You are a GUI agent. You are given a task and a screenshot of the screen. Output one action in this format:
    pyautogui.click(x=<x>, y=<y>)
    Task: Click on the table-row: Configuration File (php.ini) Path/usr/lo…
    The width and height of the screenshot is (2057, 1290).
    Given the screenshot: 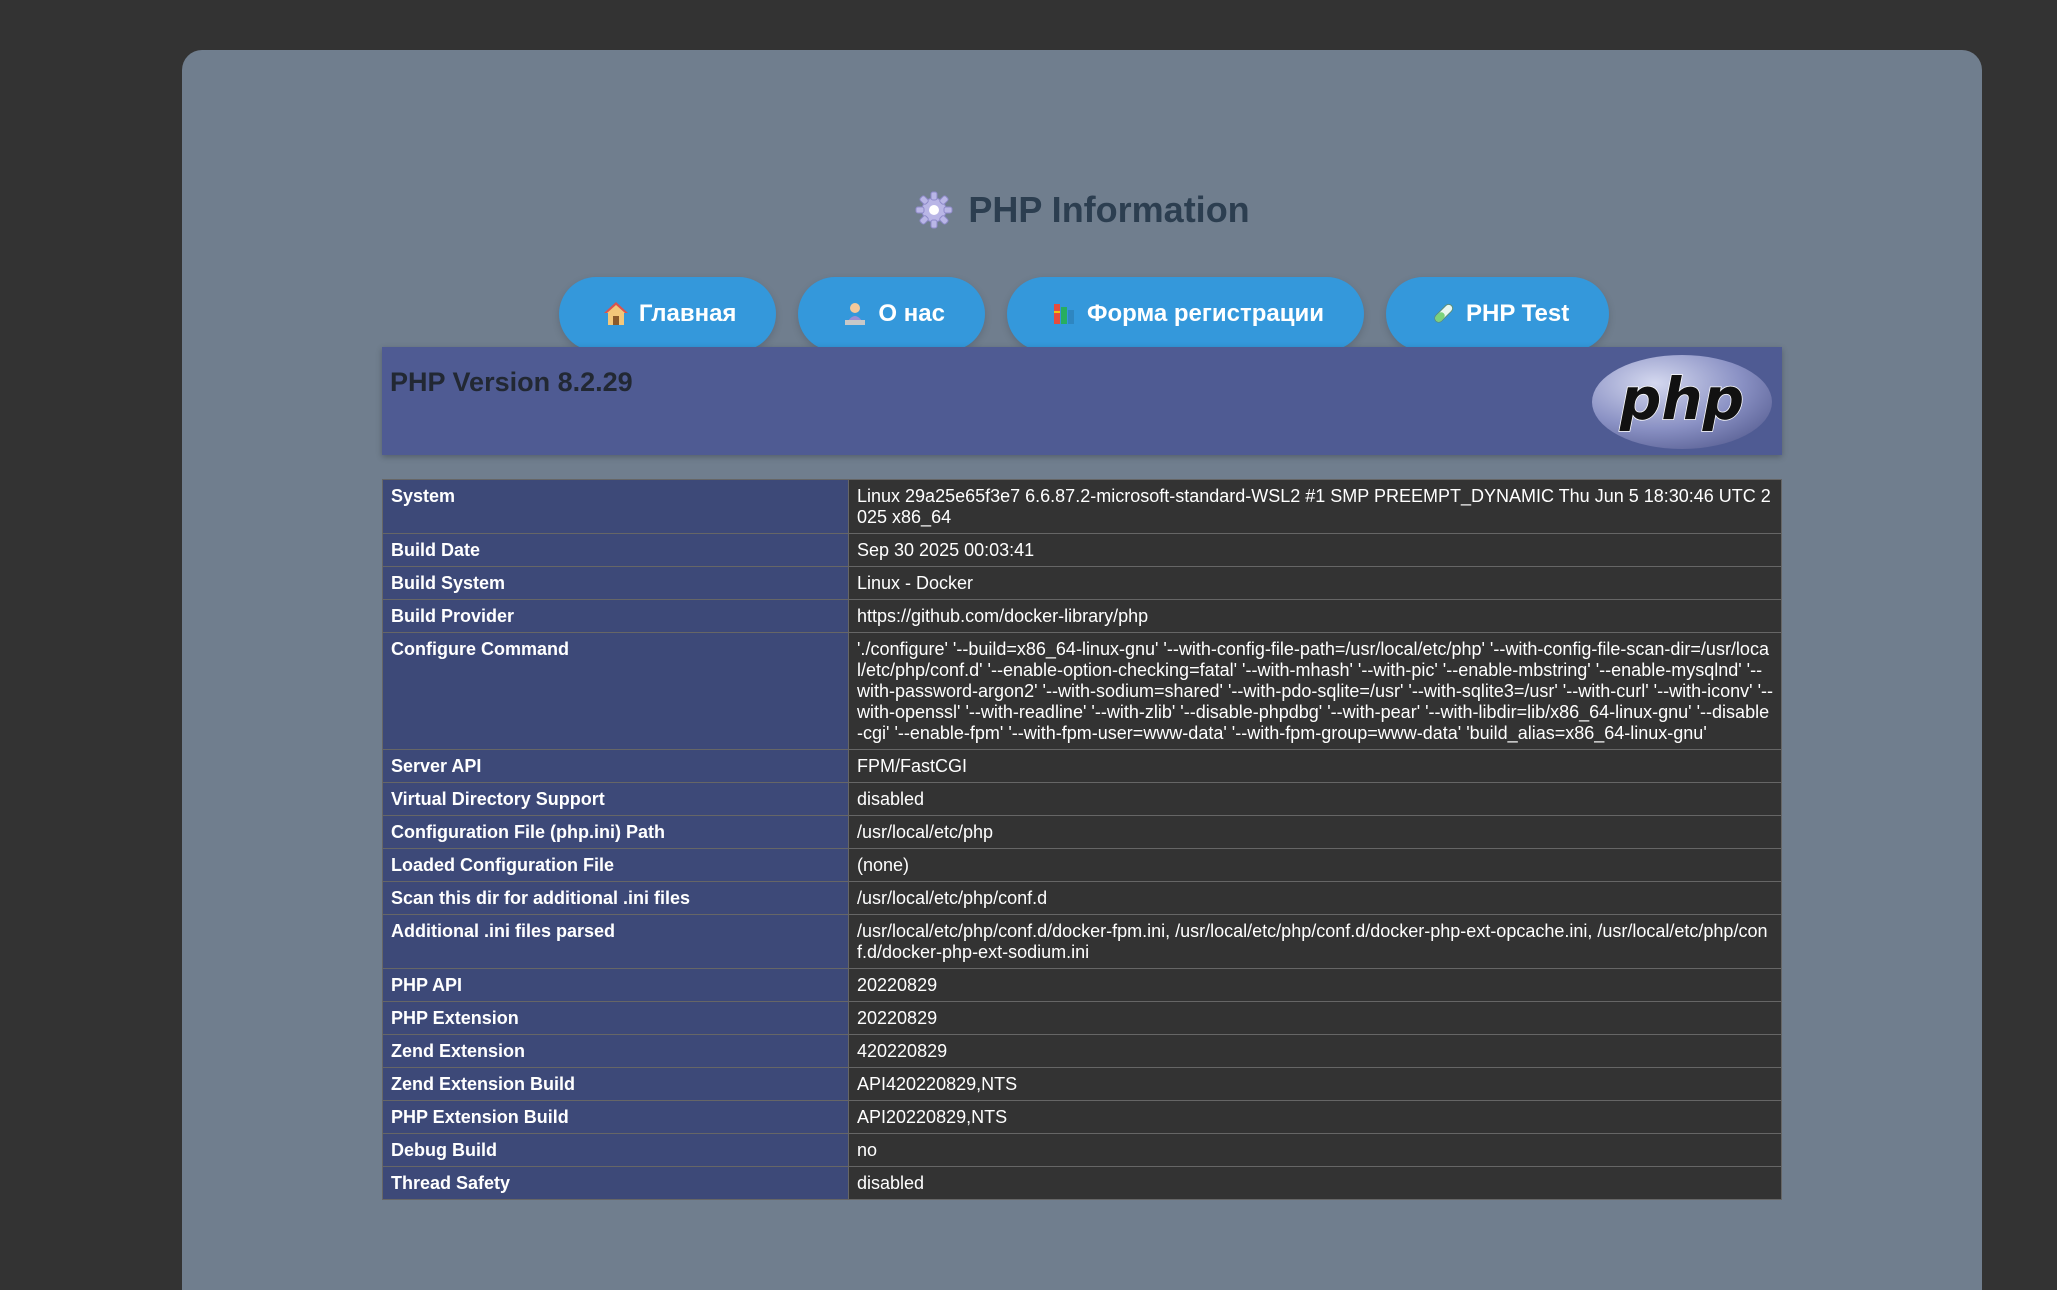 What is the action you would take?
    pyautogui.click(x=1082, y=832)
    